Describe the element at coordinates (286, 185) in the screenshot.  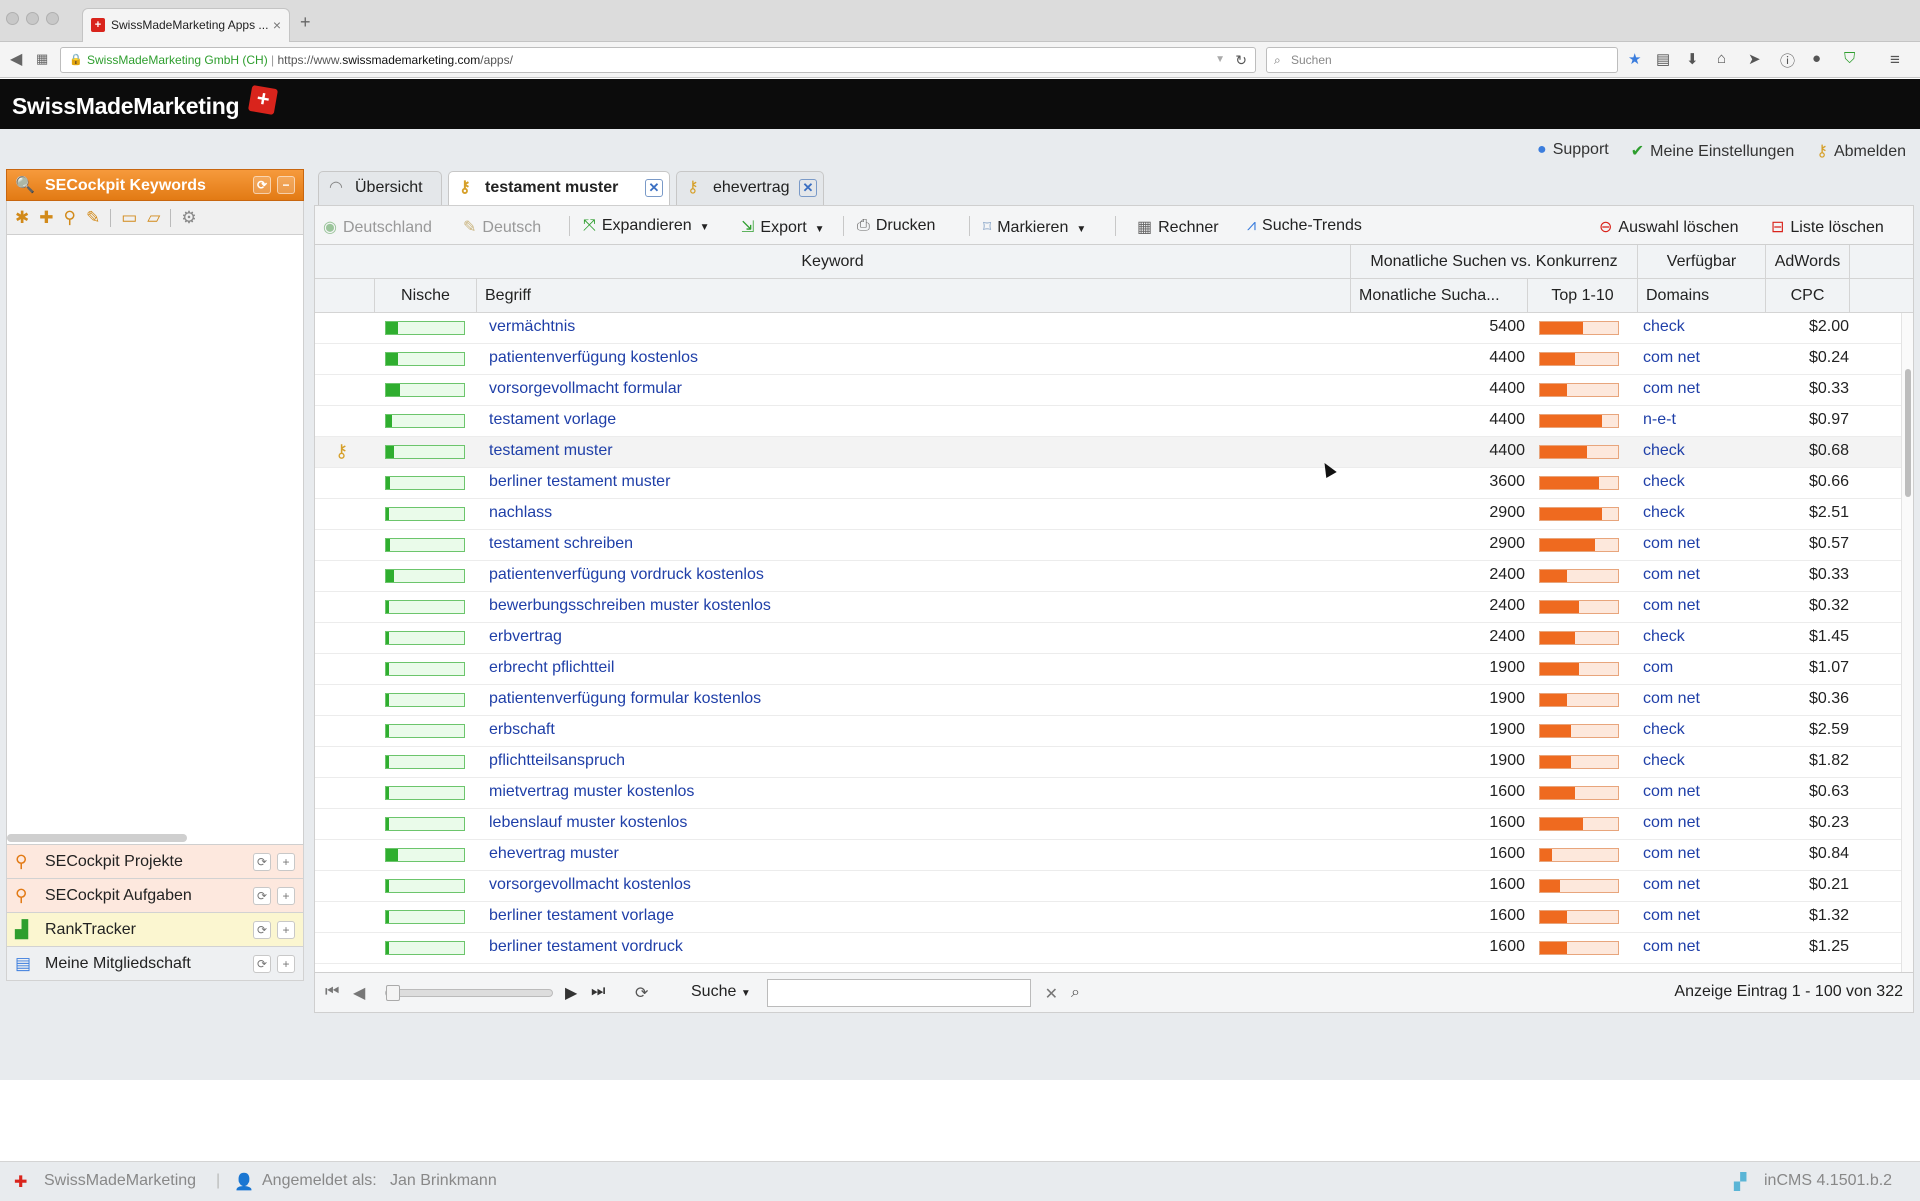
I see `collapse-icon: −` at that location.